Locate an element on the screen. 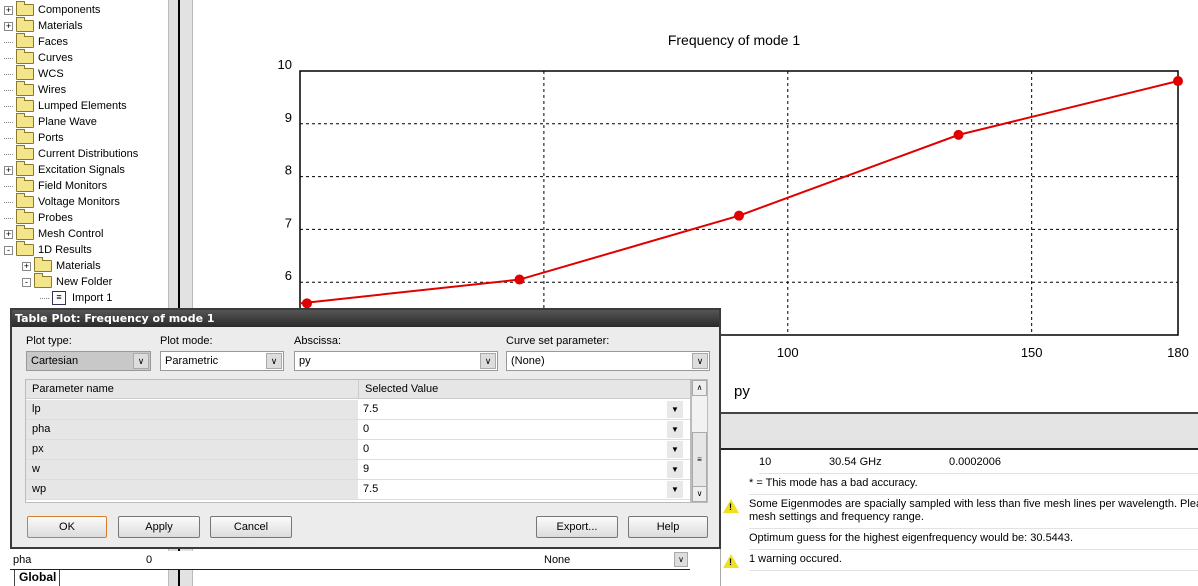 The height and width of the screenshot is (586, 1198). plot-mode-label: Plot mode: is located at coordinates (186, 341).